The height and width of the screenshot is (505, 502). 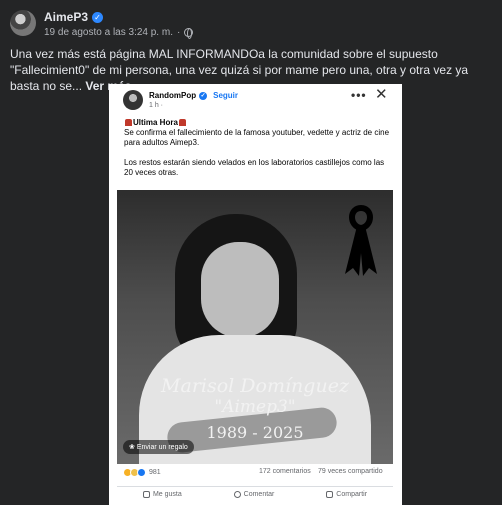 I want to click on like-button: Me gusta, so click(x=162, y=494).